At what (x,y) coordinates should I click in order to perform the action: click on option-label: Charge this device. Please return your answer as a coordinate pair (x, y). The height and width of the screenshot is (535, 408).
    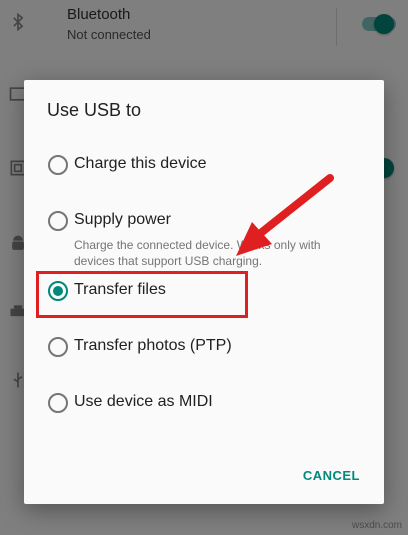
    Looking at the image, I should click on (140, 163).